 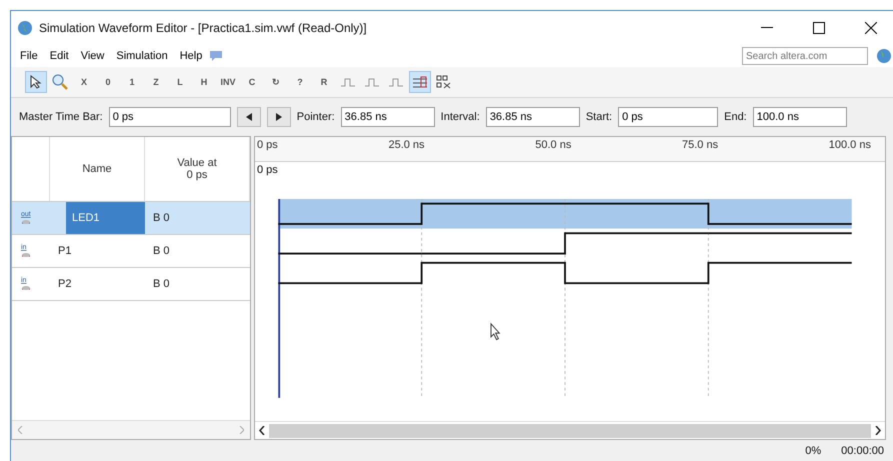 What do you see at coordinates (406, 146) in the screenshot?
I see `time-tick: 25.0 ns` at bounding box center [406, 146].